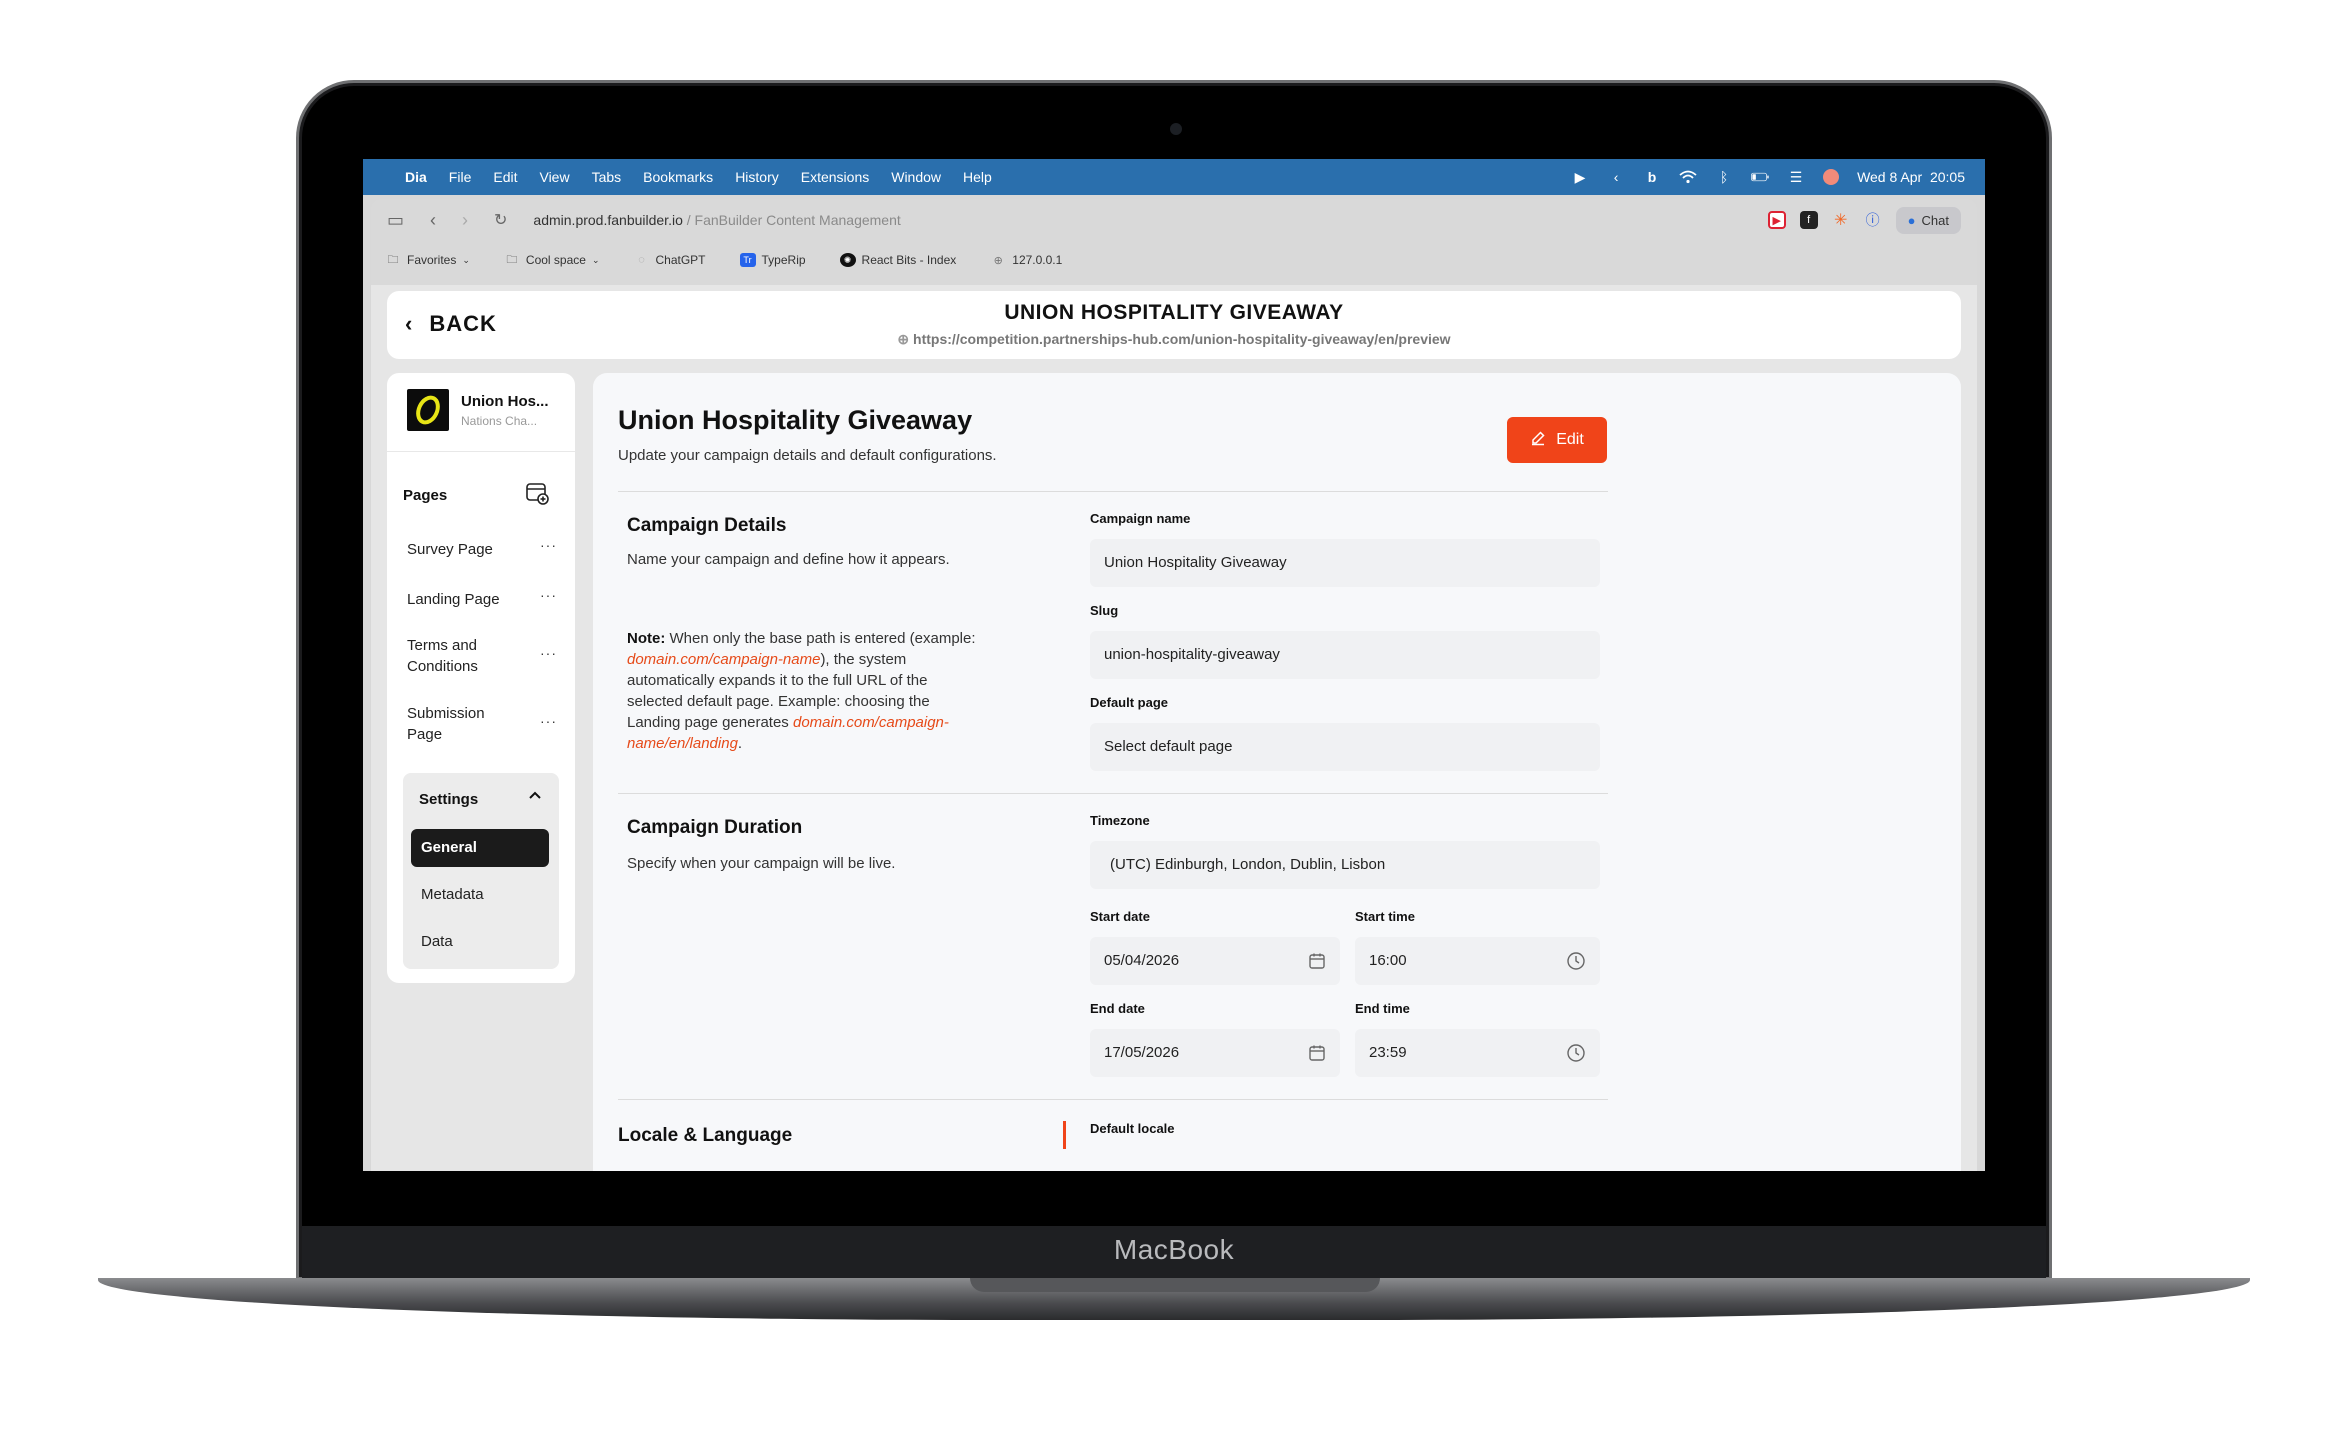 Image resolution: width=2348 pixels, height=1440 pixels. What do you see at coordinates (705, 1135) in the screenshot?
I see `locale-section-title: Locale & Language` at bounding box center [705, 1135].